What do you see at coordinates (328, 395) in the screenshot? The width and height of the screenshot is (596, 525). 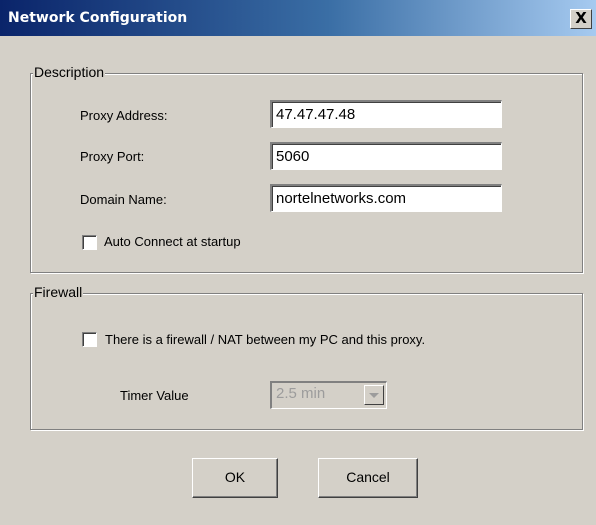 I see `timer-value-select: 2.5 min` at bounding box center [328, 395].